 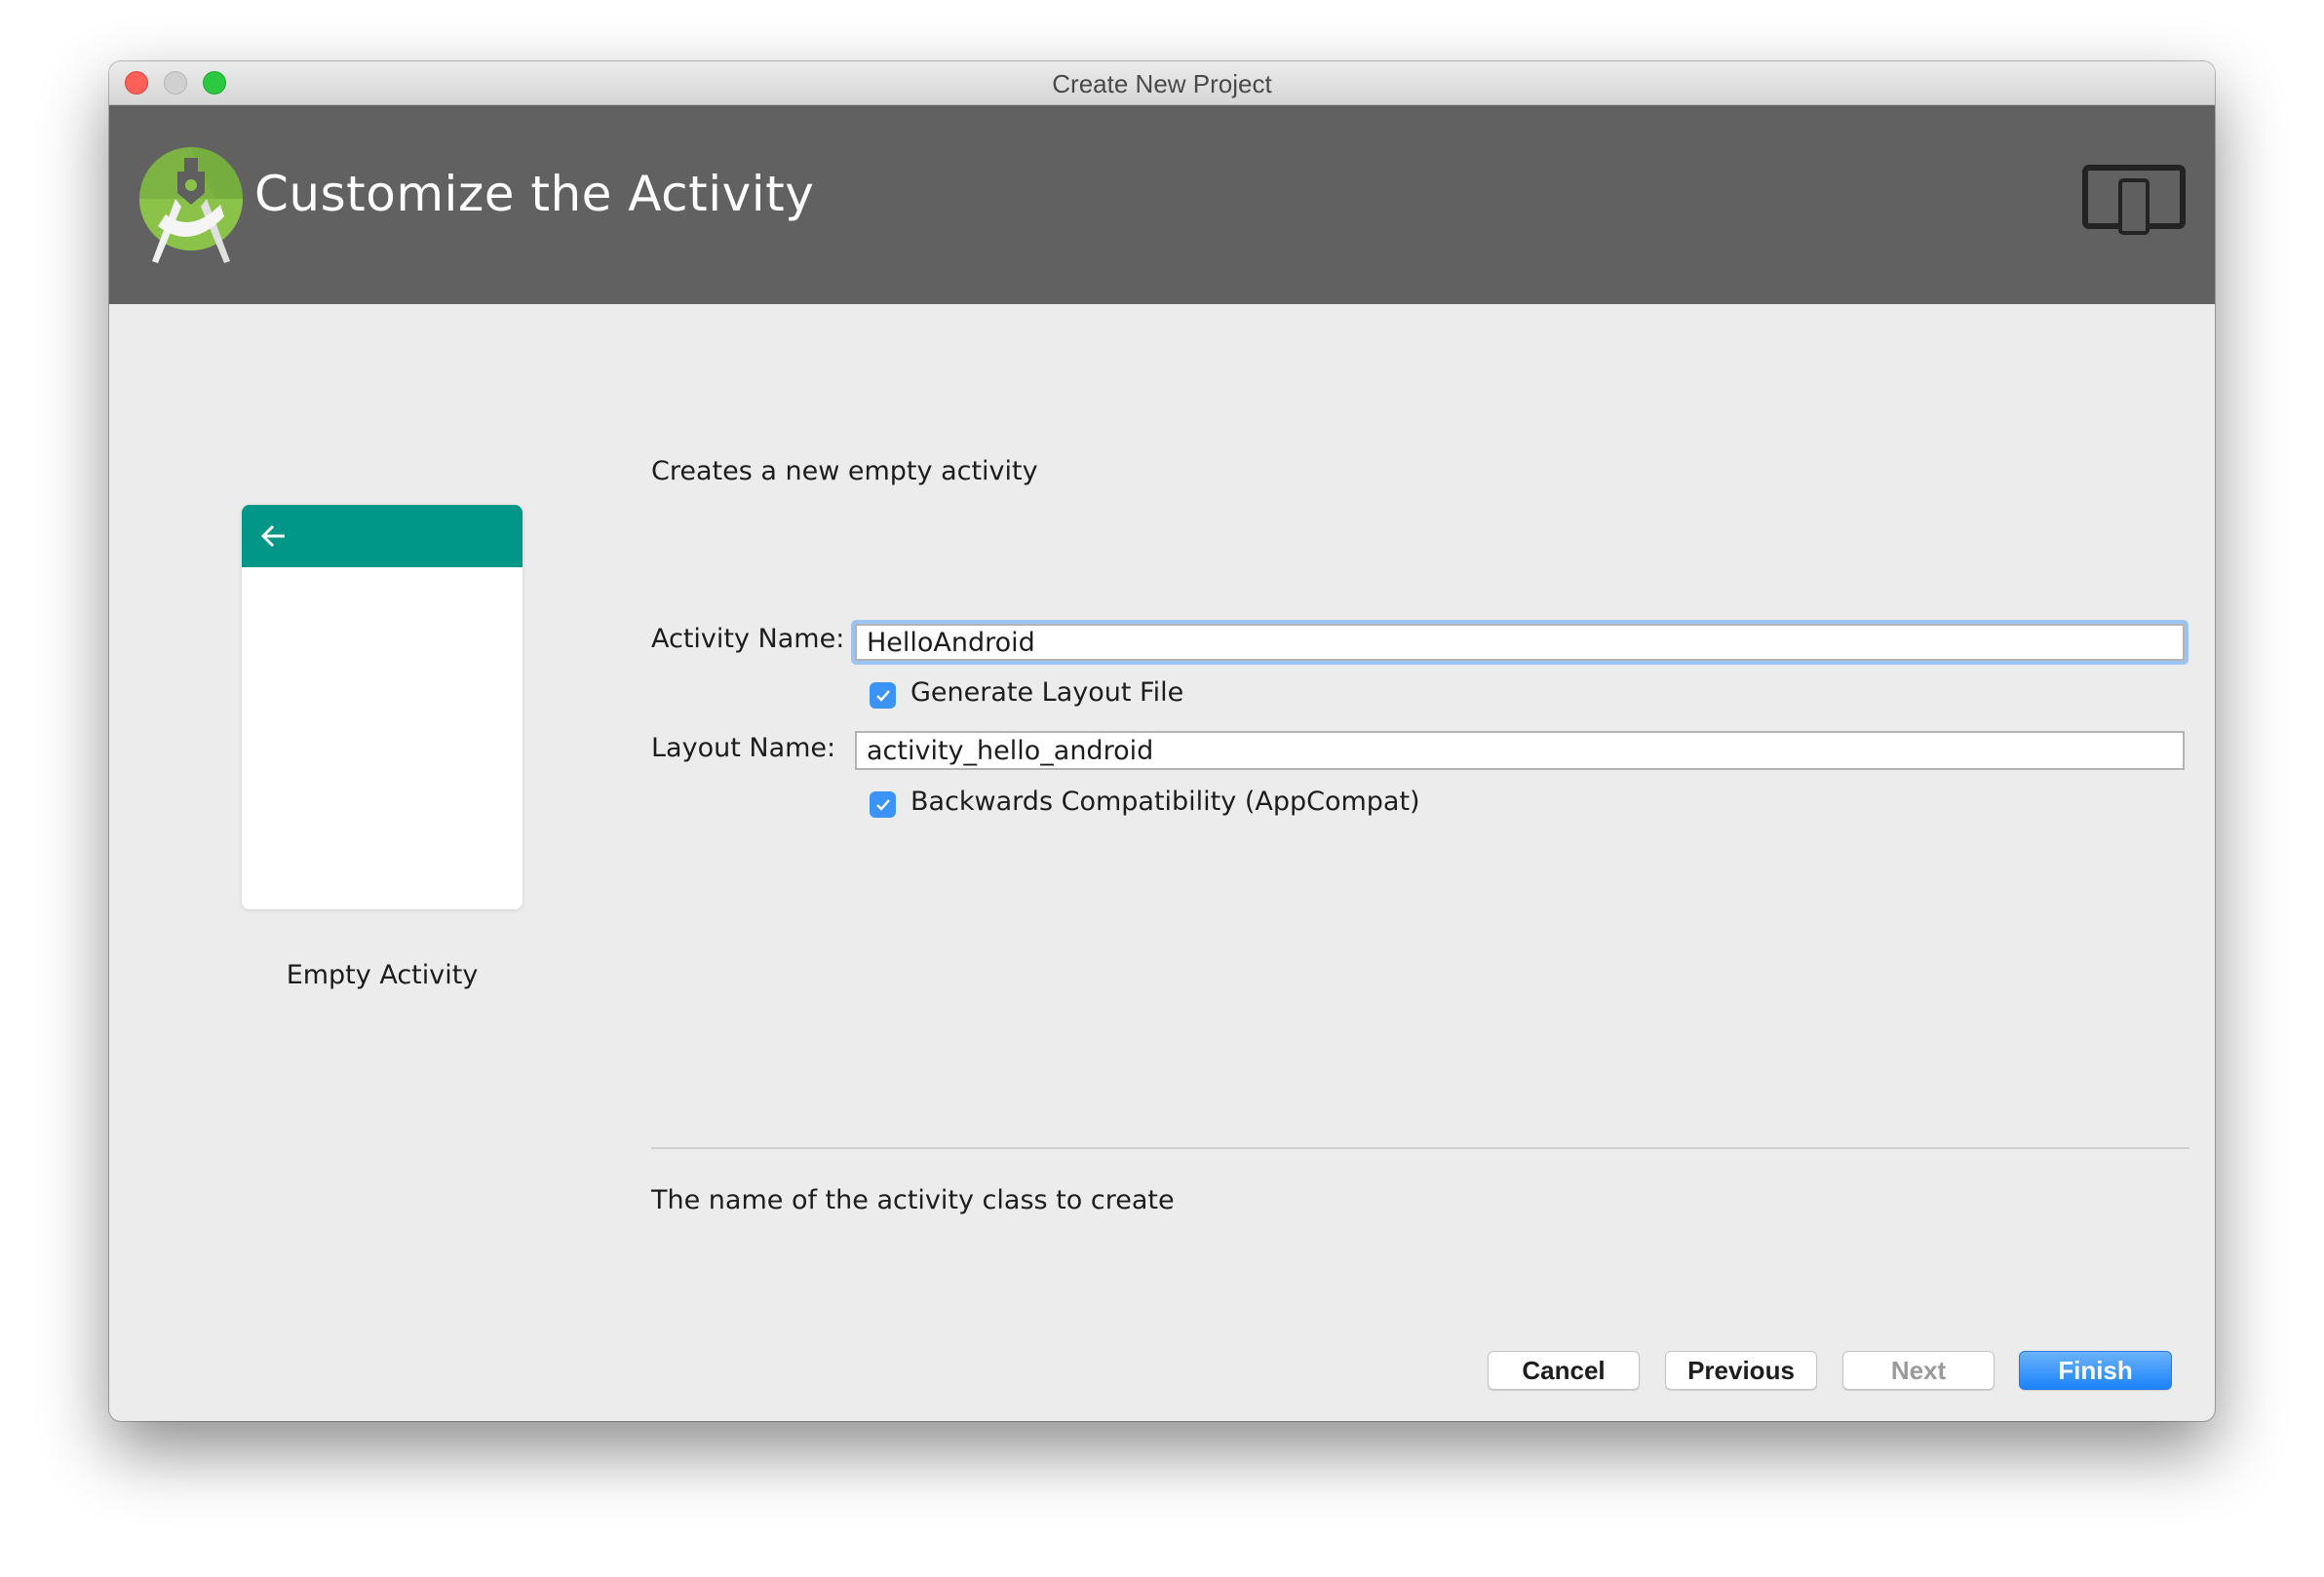 What do you see at coordinates (748, 639) in the screenshot?
I see `activity-name-label: Activity Name:` at bounding box center [748, 639].